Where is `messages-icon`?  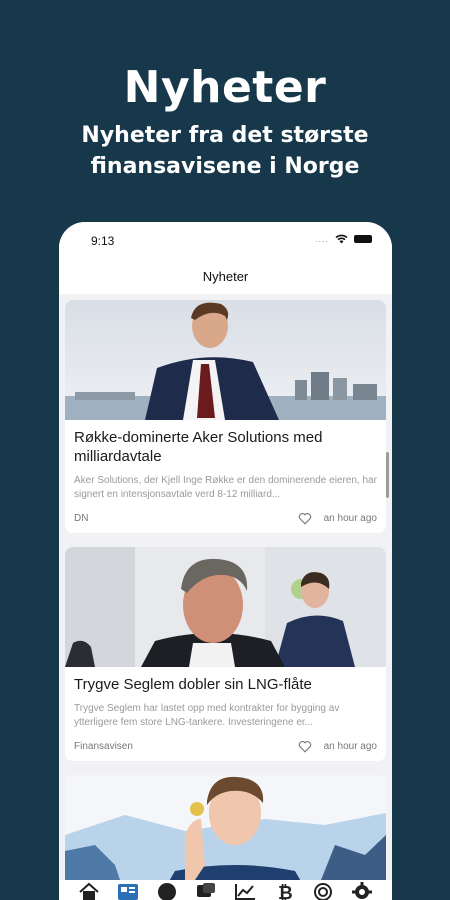
messages-icon is located at coordinates (206, 891).